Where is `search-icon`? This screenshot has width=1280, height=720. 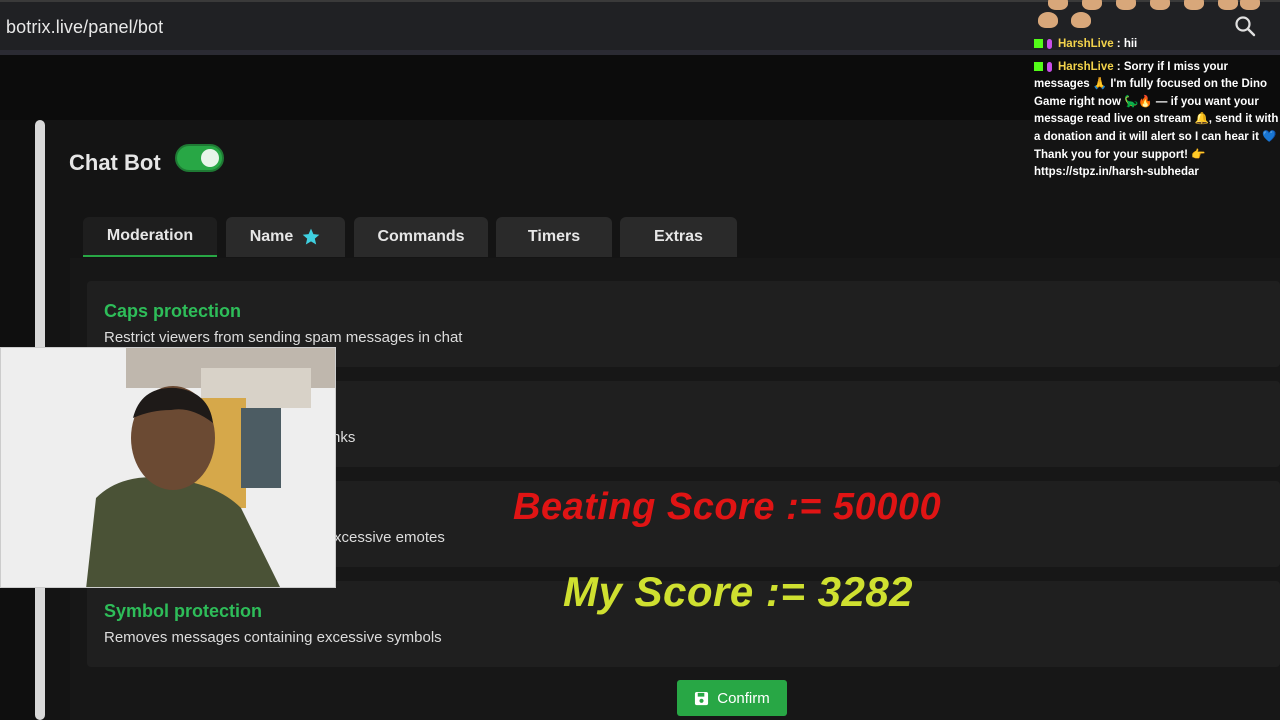
search-icon is located at coordinates (1245, 26).